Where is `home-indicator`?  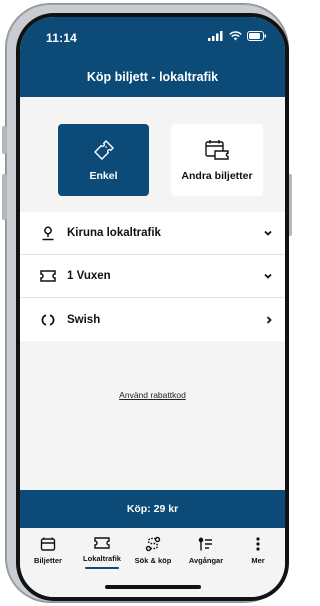 home-indicator is located at coordinates (152, 587).